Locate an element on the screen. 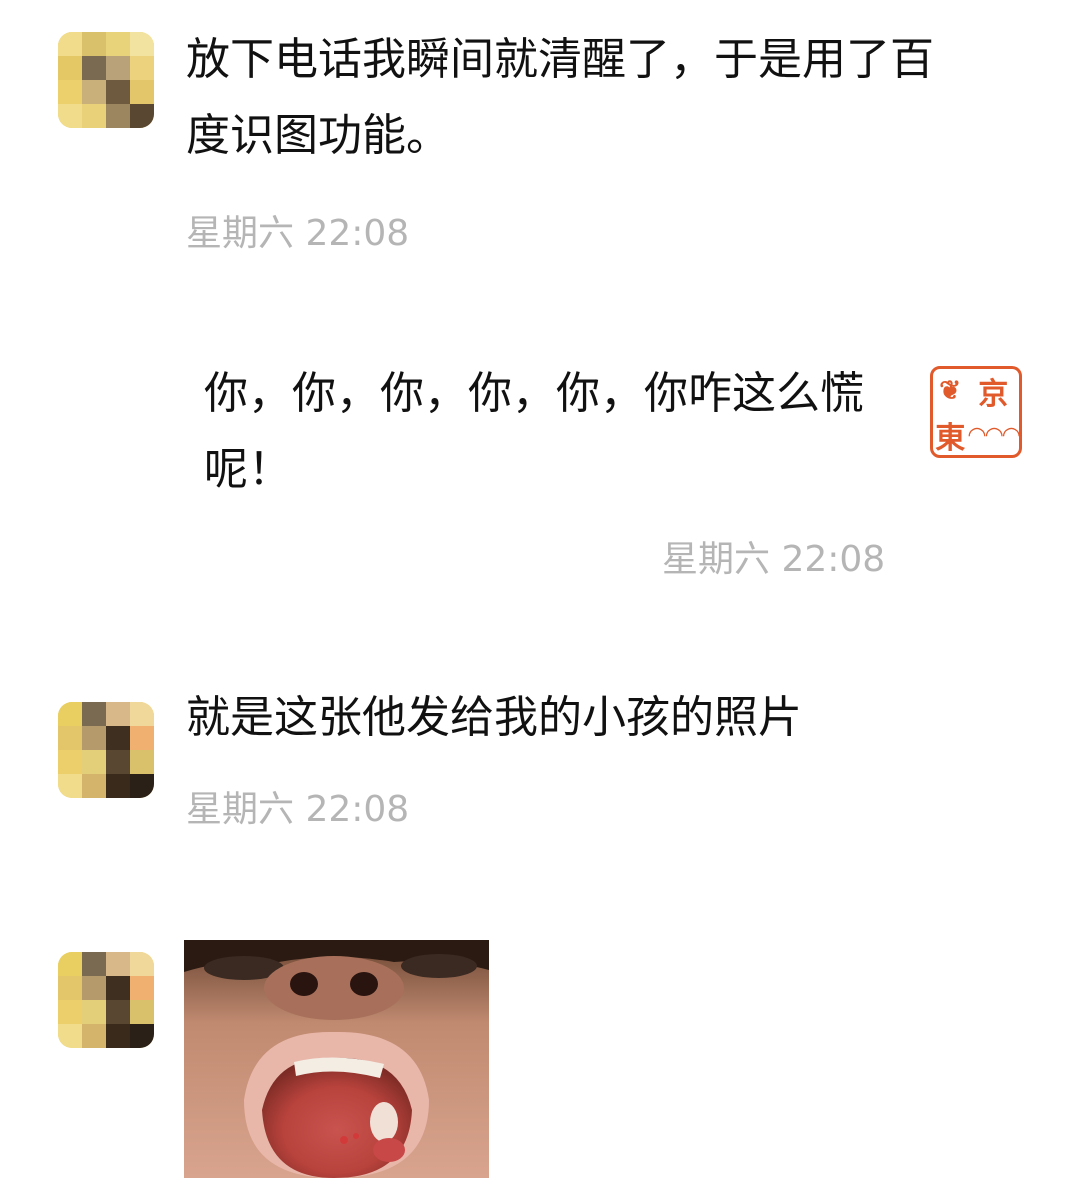 The height and width of the screenshot is (1178, 1079). dragon-icon: ❦ is located at coordinates (950, 391).